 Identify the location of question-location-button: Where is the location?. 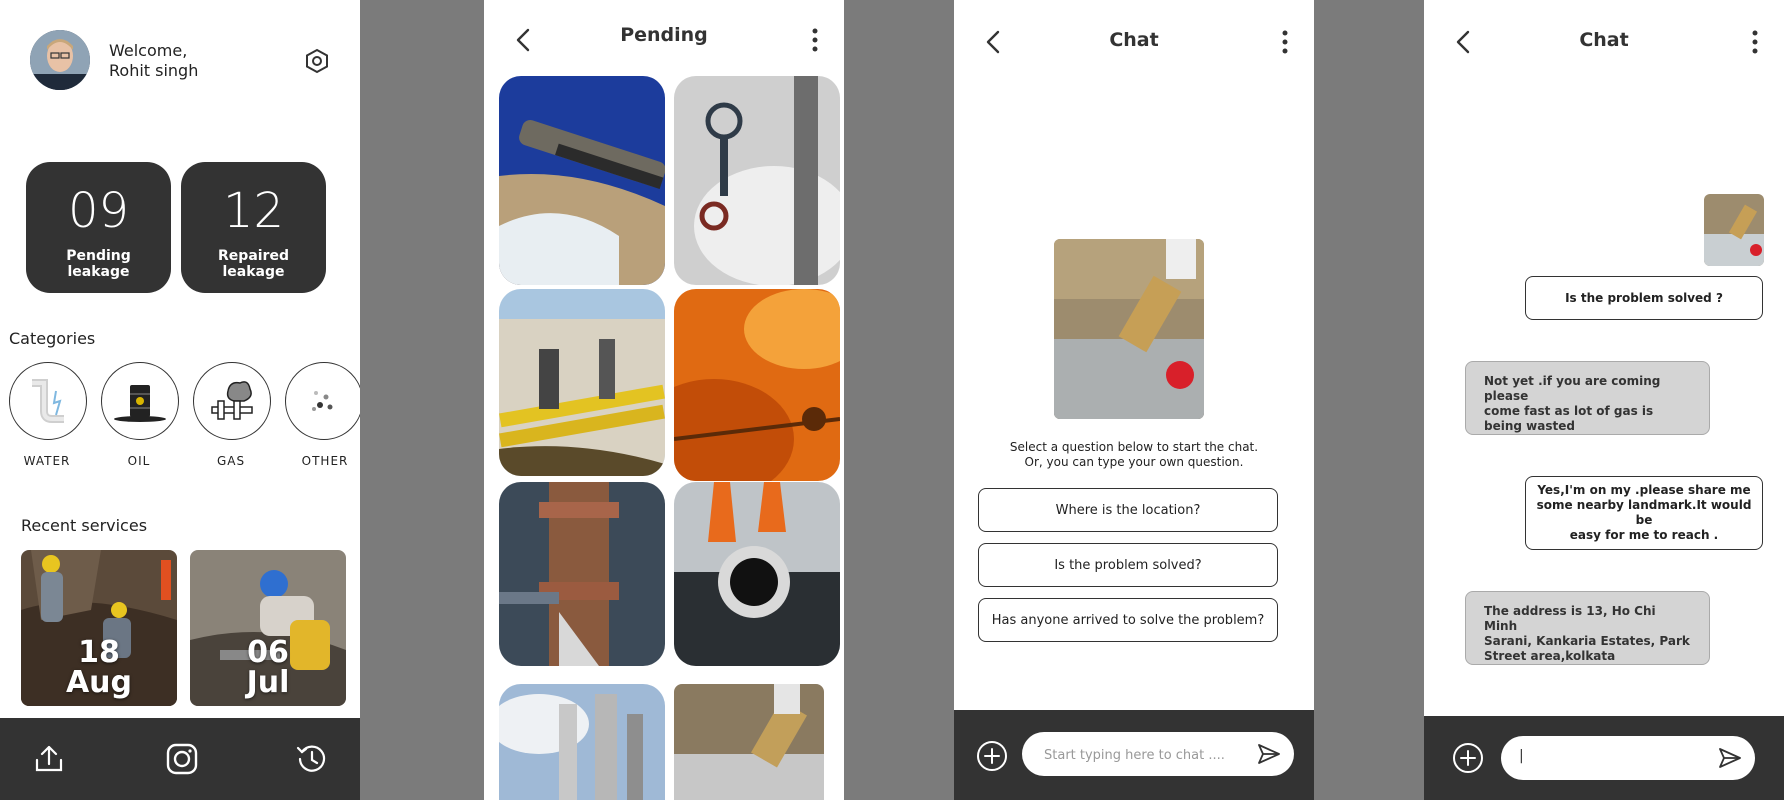
(1128, 510).